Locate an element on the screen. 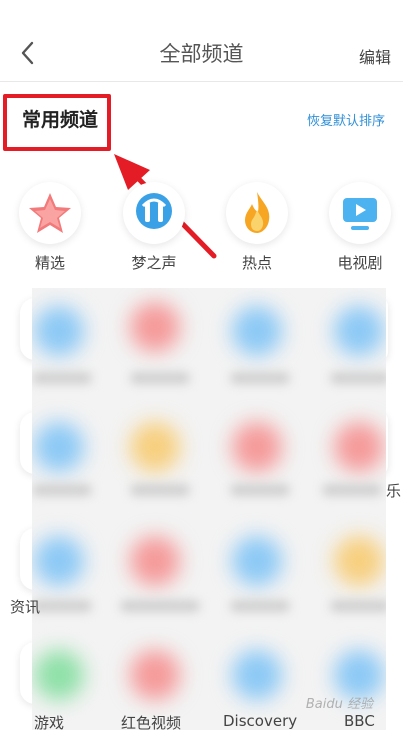  frequent-channels-header: 常用频道 恢复默认排序 is located at coordinates (201, 118).